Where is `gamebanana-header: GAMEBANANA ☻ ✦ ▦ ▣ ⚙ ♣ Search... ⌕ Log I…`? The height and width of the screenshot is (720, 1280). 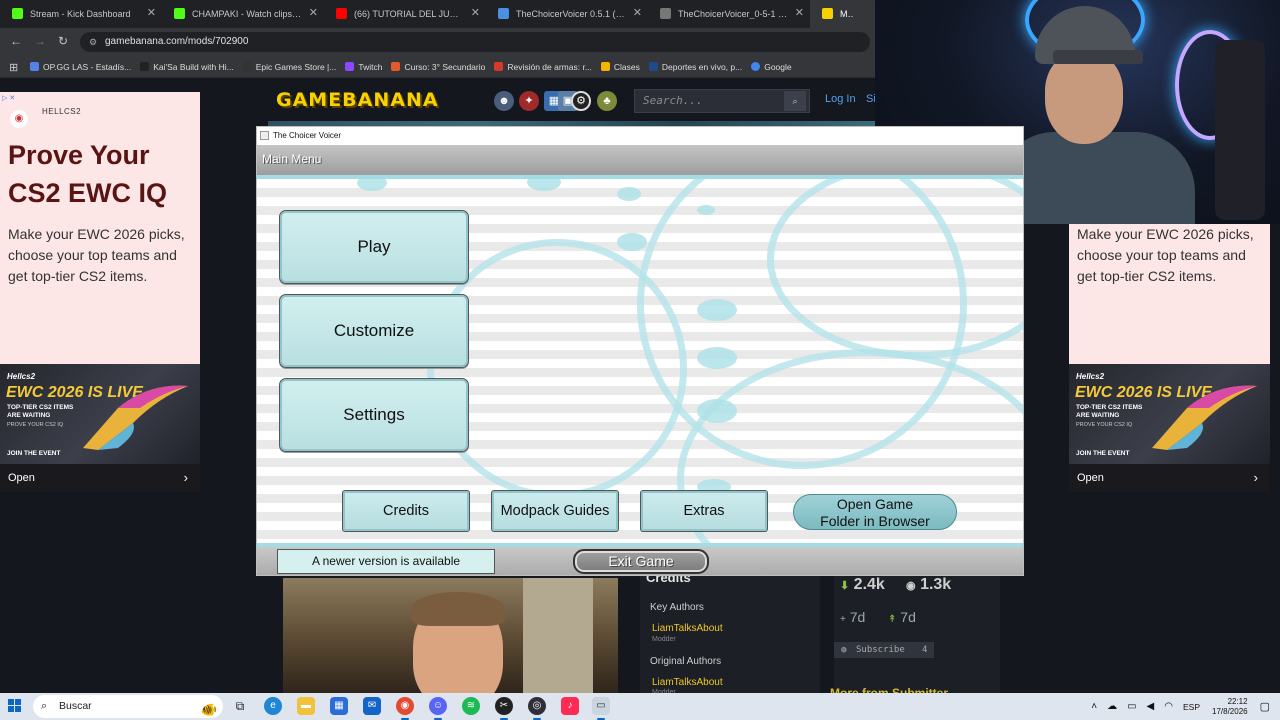 gamebanana-header: GAMEBANANA ☻ ✦ ▦ ▣ ⚙ ♣ Search... ⌕ Log I… is located at coordinates (572, 103).